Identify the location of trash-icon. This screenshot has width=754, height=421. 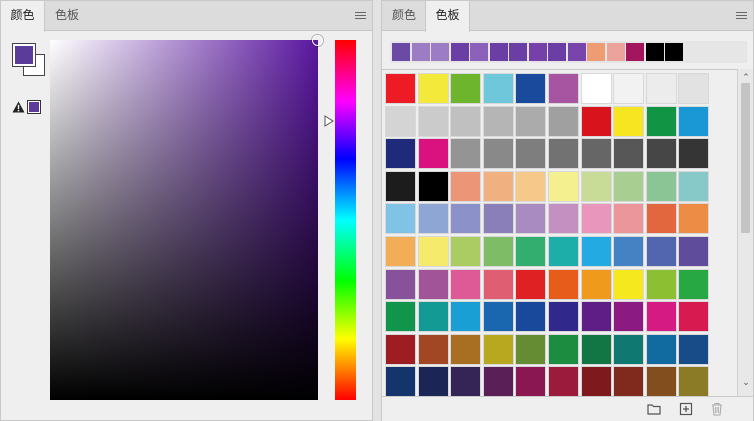
(717, 409).